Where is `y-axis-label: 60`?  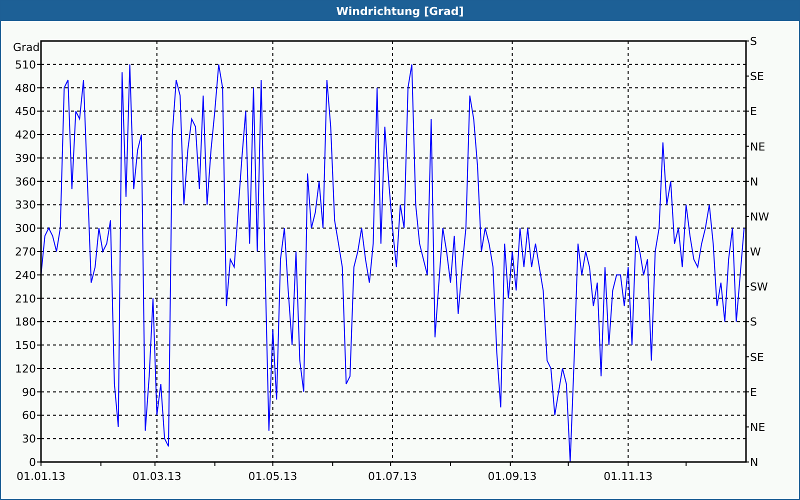 y-axis-label: 60 is located at coordinates (29, 415).